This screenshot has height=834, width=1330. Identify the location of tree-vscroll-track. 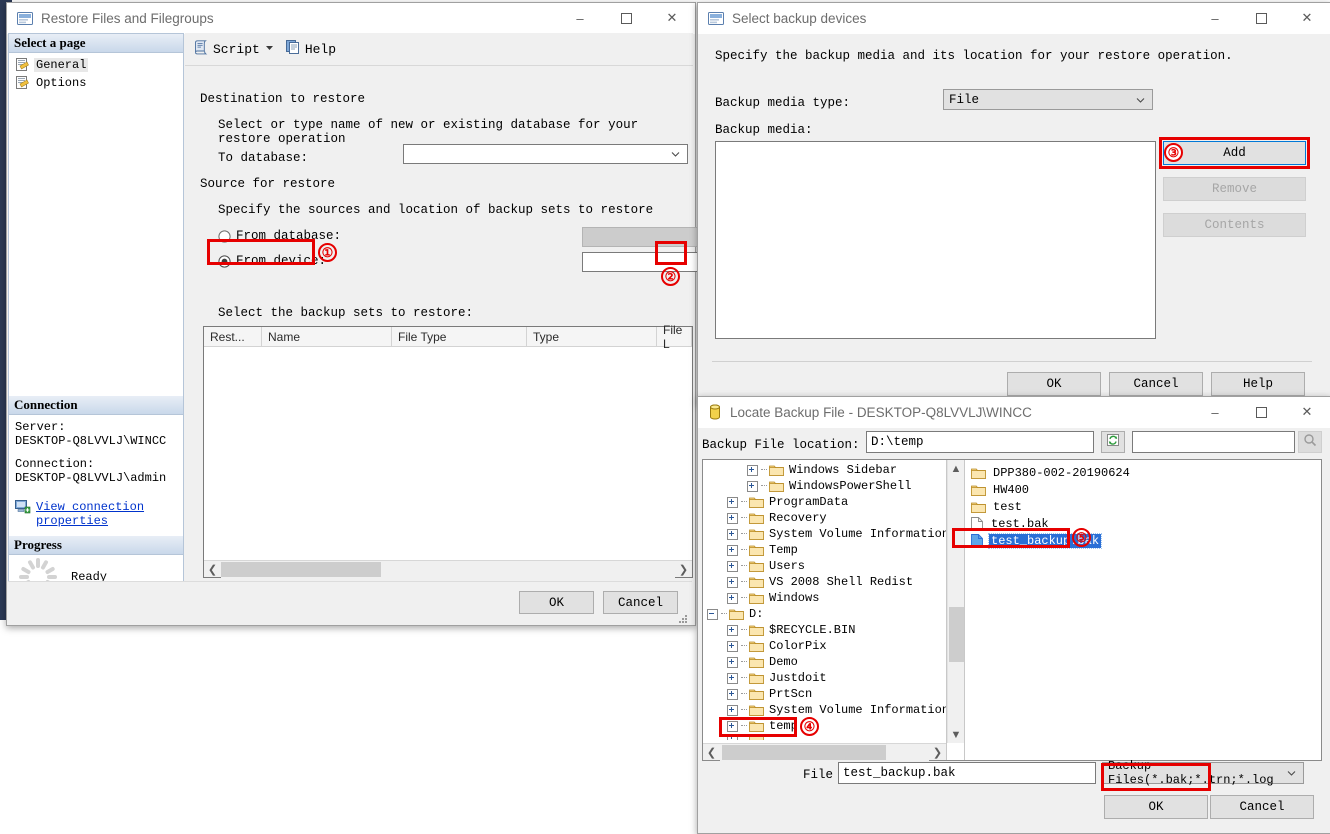
(956, 601).